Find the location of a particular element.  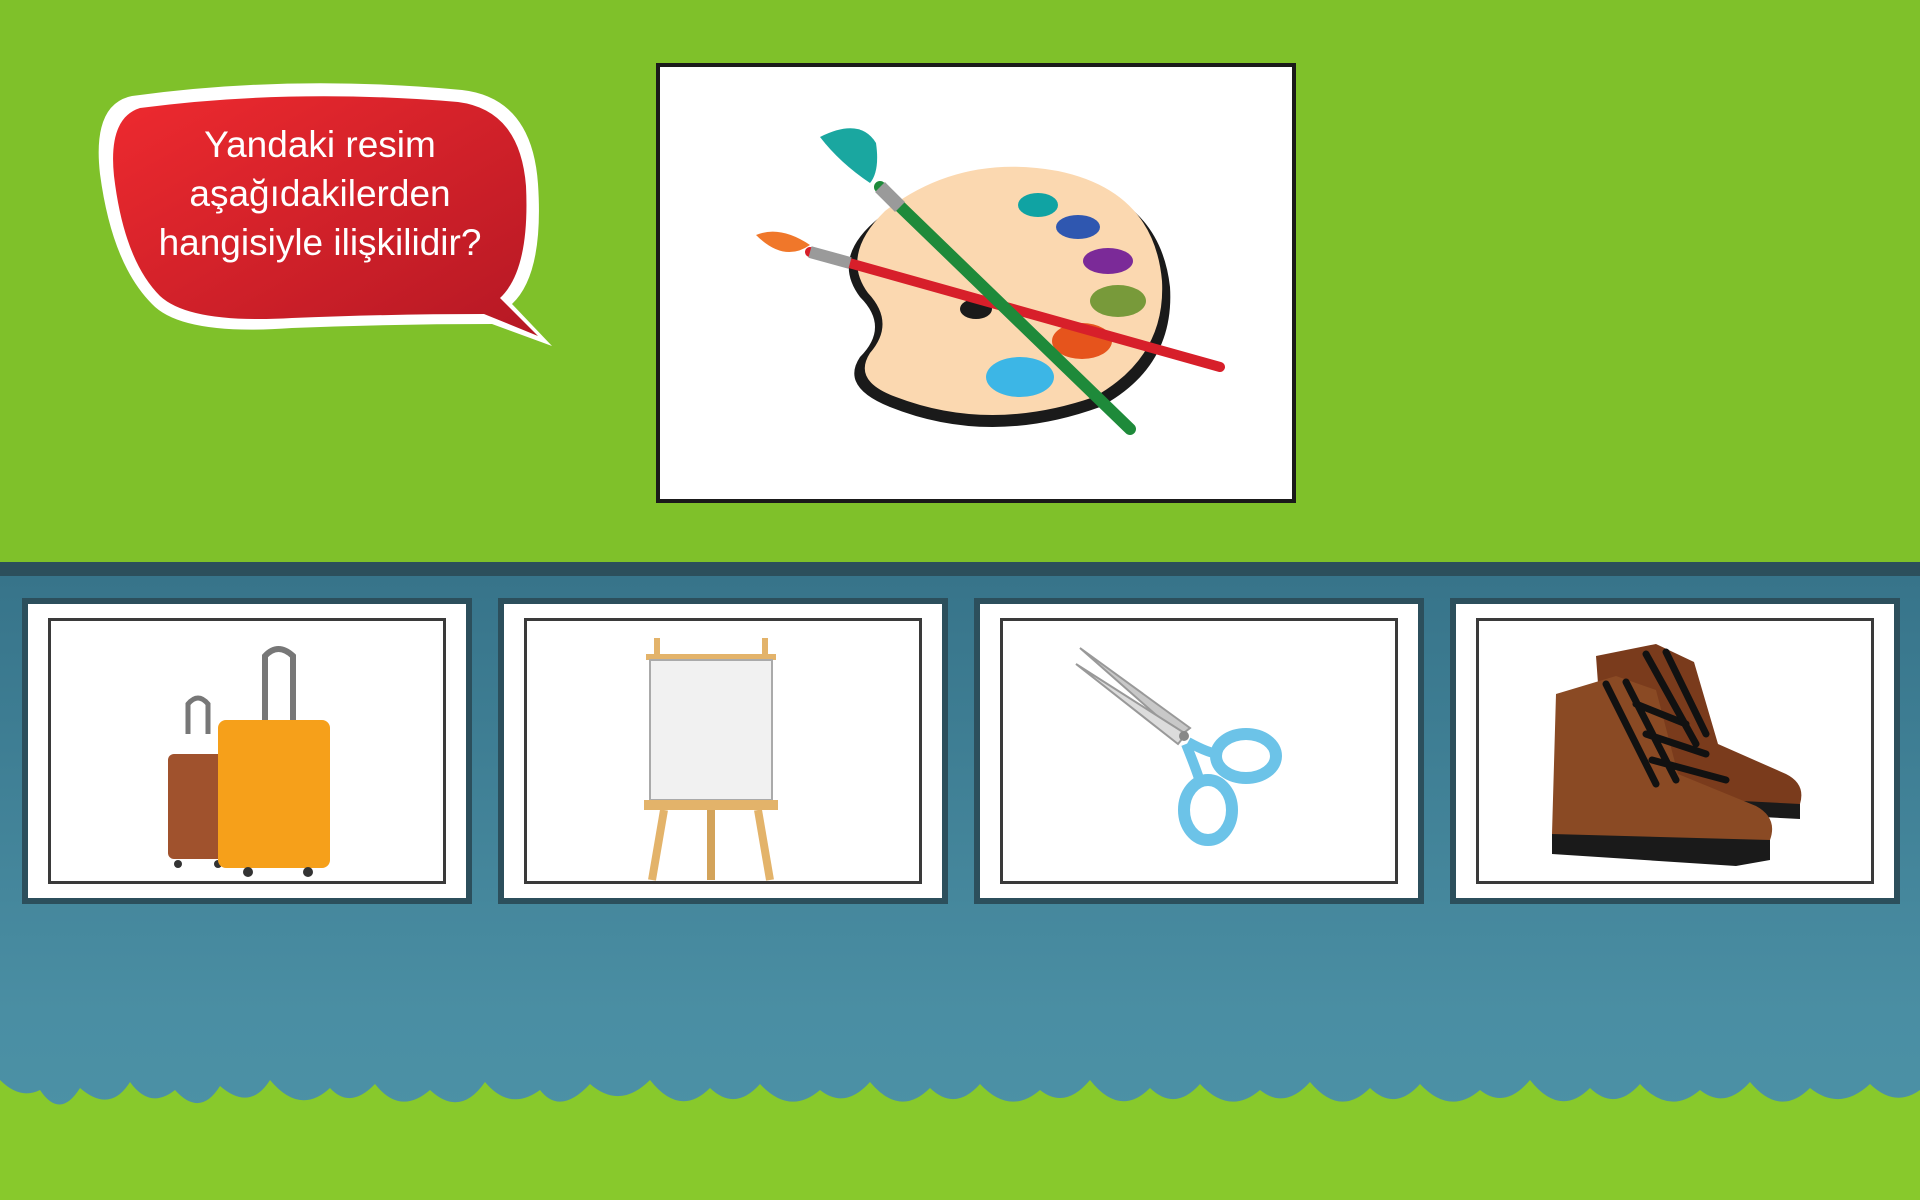

easel-icon is located at coordinates (711, 759).